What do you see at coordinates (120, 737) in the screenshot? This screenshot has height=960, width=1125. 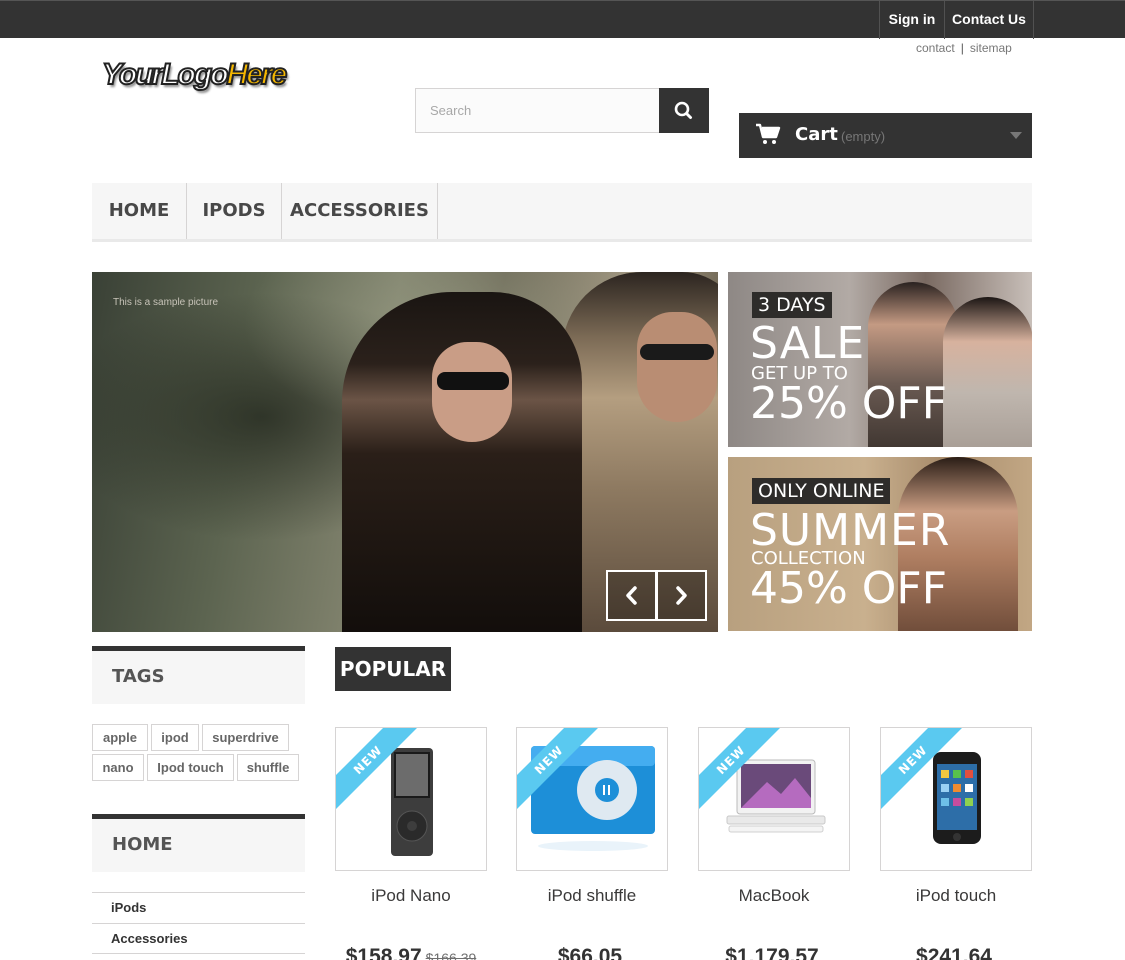 I see `tag-apple: apple` at bounding box center [120, 737].